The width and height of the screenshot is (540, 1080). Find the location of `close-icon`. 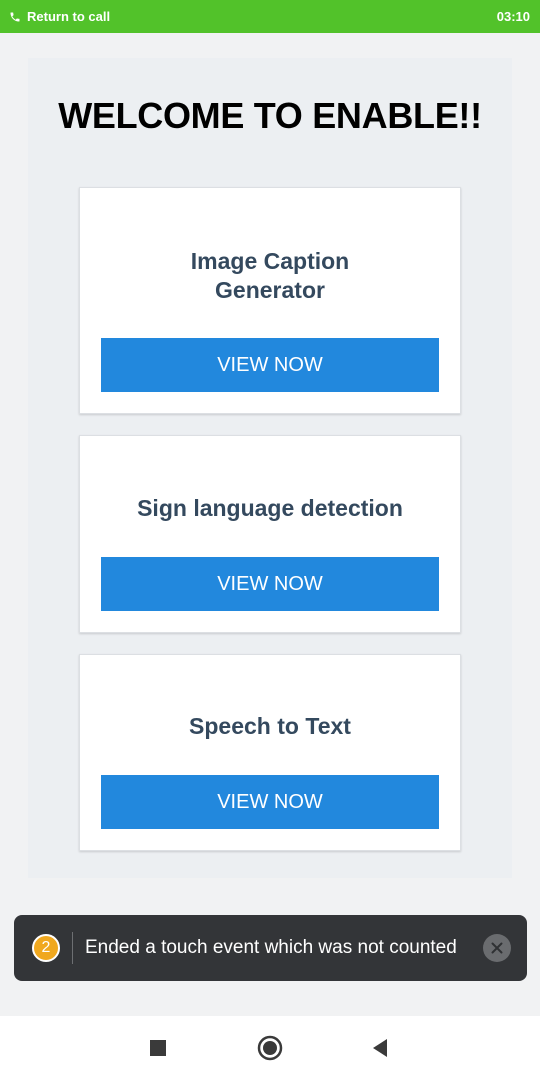

close-icon is located at coordinates (497, 948).